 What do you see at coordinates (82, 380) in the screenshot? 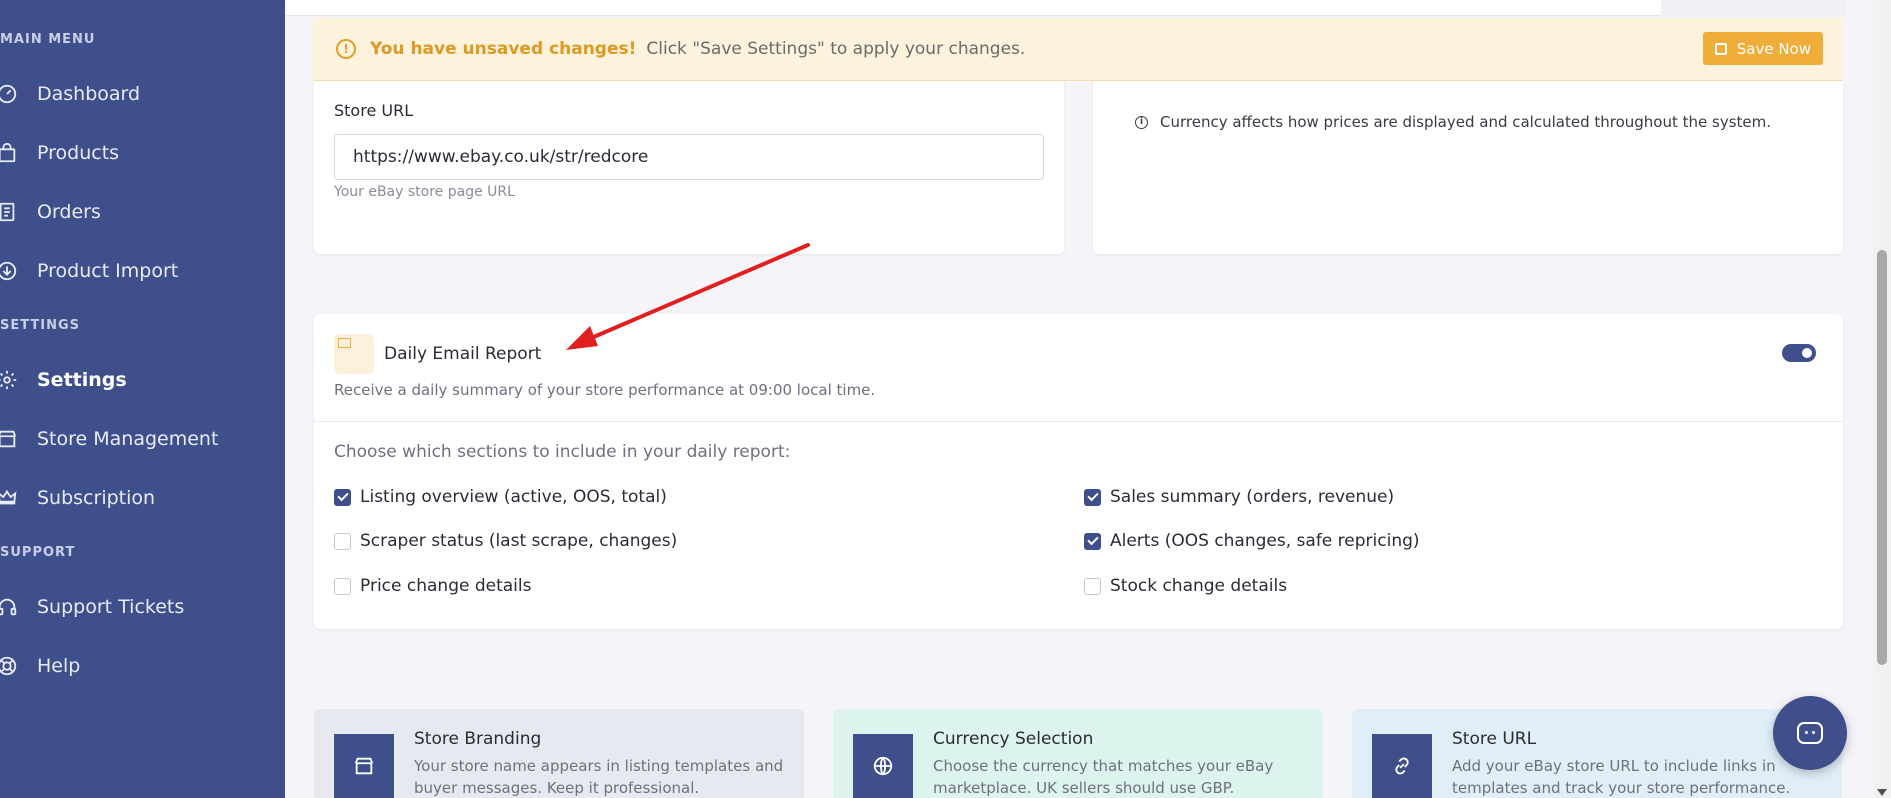
I see `sidebar-item-label: Settings` at bounding box center [82, 380].